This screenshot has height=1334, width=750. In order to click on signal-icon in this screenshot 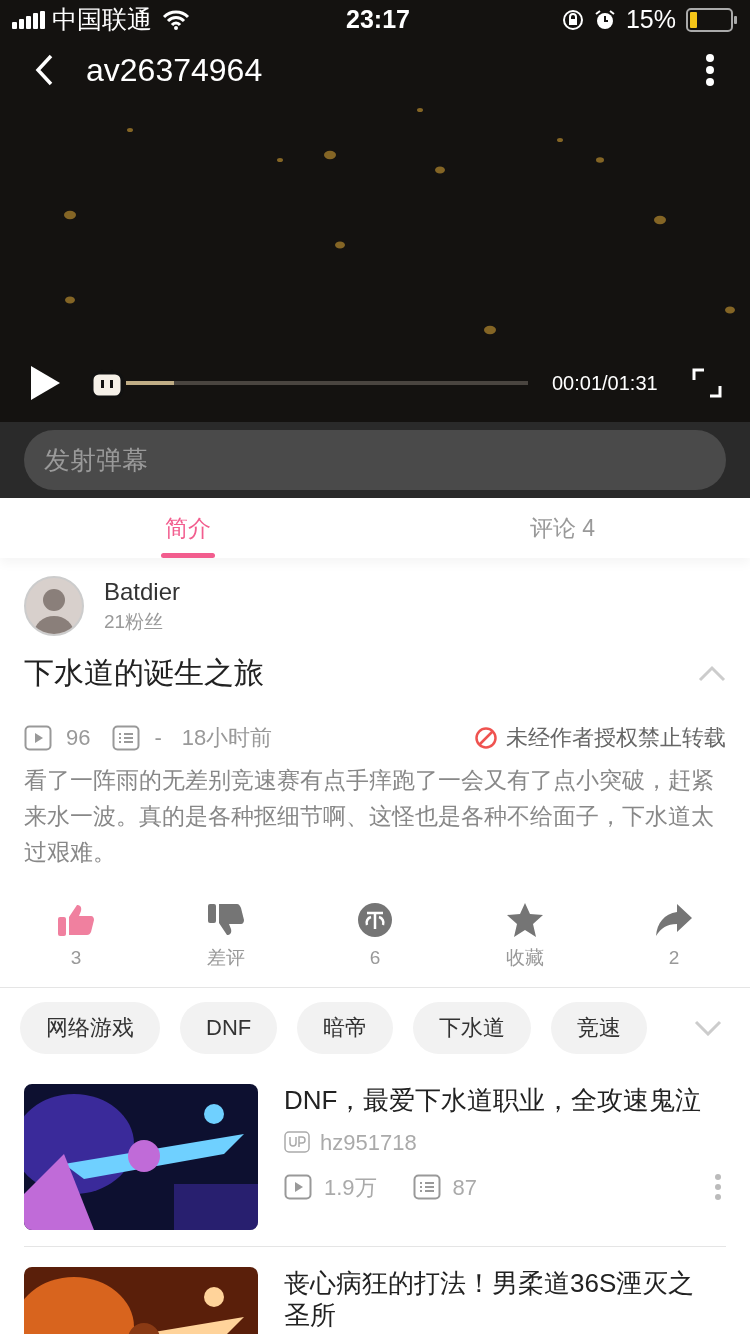, I will do `click(29, 20)`.